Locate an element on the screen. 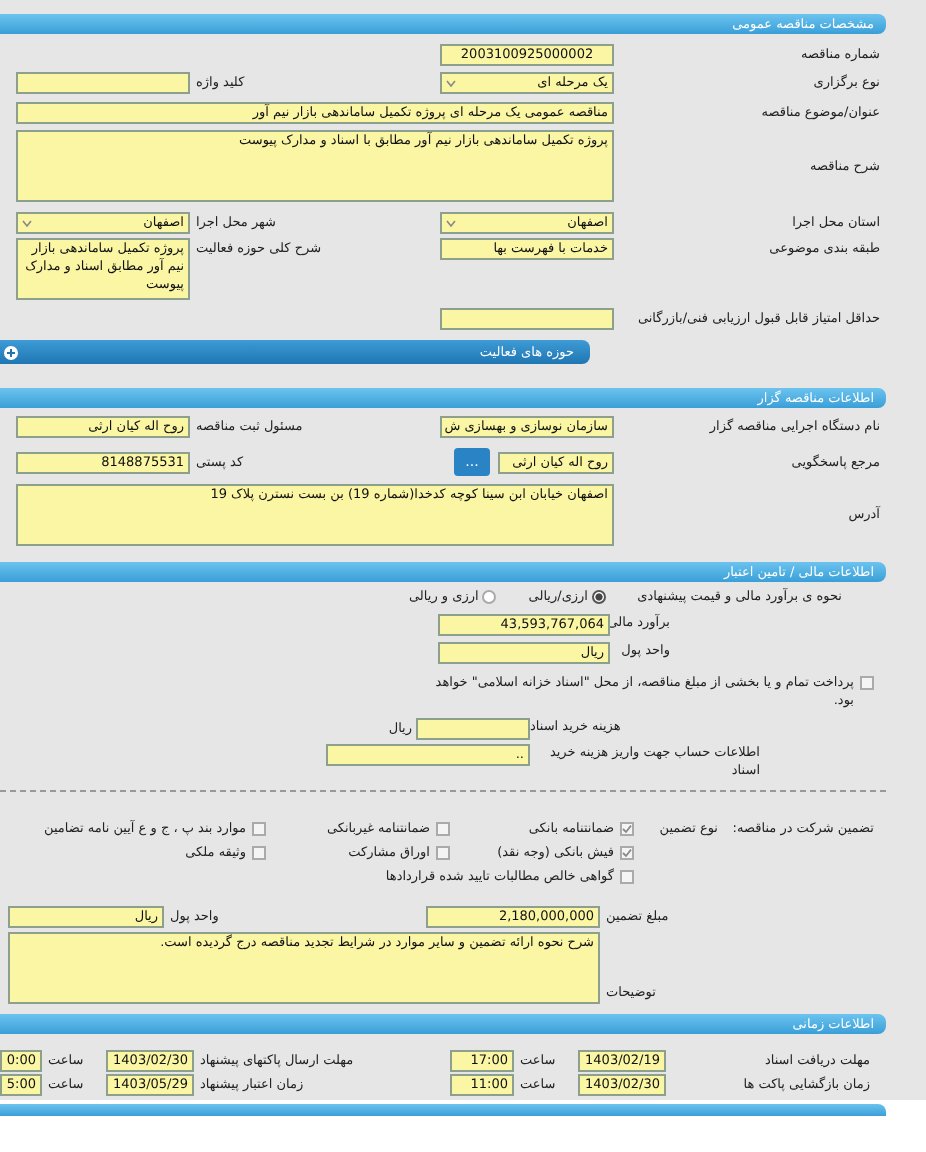 The width and height of the screenshot is (926, 1152). plus-icon is located at coordinates (11, 352).